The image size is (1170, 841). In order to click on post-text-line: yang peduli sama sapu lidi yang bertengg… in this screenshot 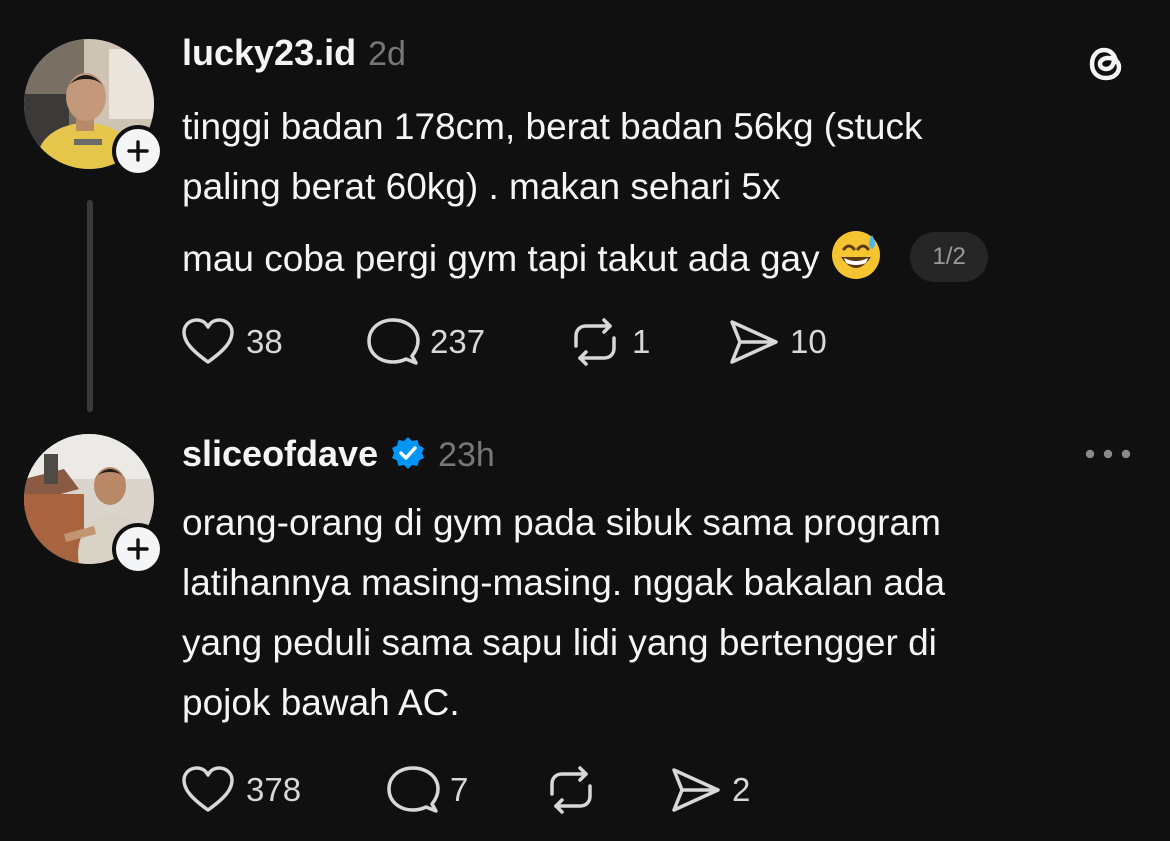, I will do `click(559, 642)`.